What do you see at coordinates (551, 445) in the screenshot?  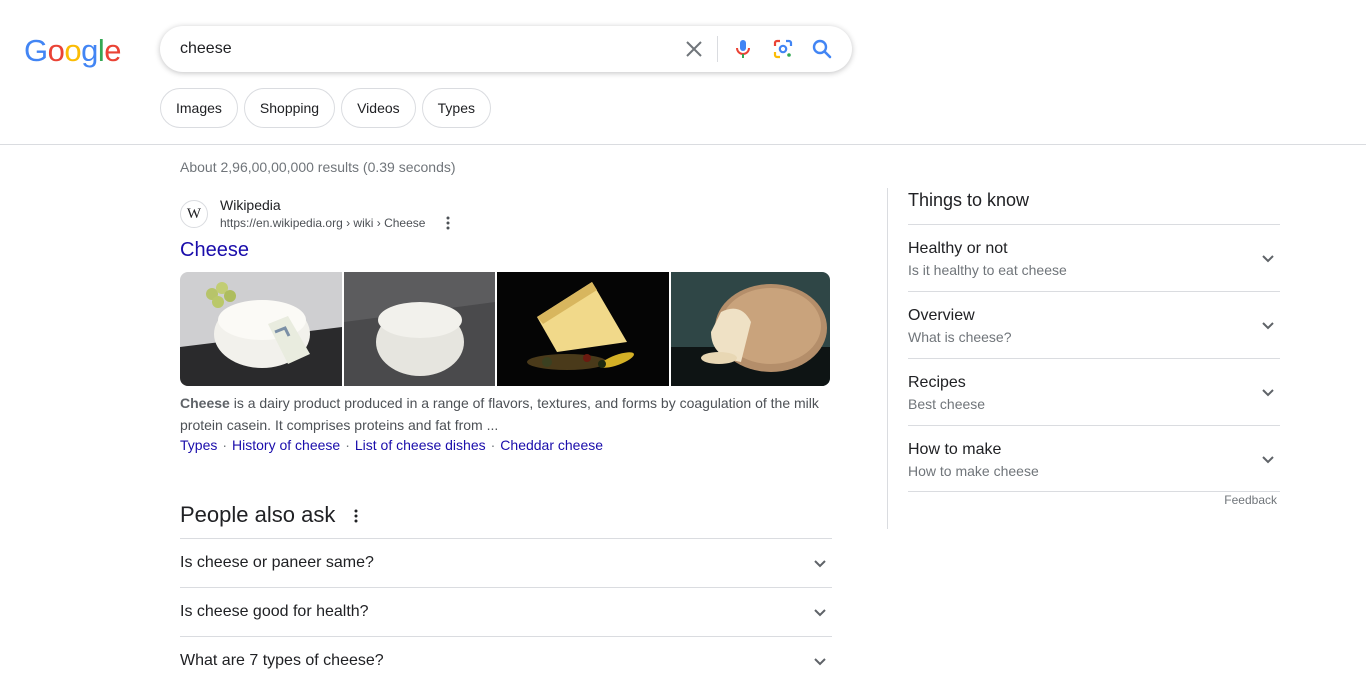 I see `sitelink-cheddar: Cheddar cheese` at bounding box center [551, 445].